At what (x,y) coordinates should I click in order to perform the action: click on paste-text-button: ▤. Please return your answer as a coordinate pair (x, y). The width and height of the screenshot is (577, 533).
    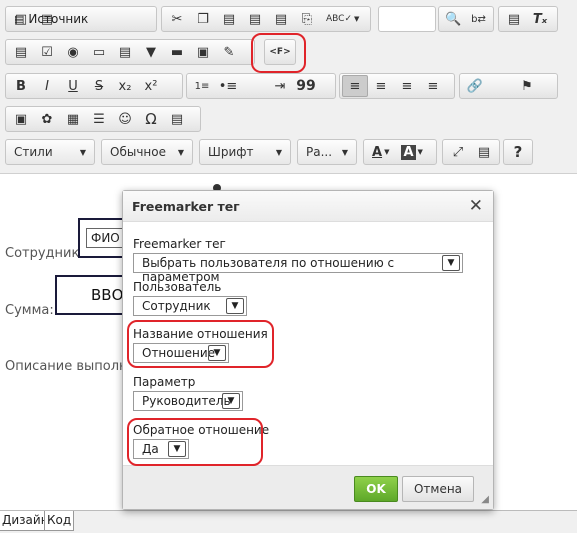
    Looking at the image, I should click on (255, 19).